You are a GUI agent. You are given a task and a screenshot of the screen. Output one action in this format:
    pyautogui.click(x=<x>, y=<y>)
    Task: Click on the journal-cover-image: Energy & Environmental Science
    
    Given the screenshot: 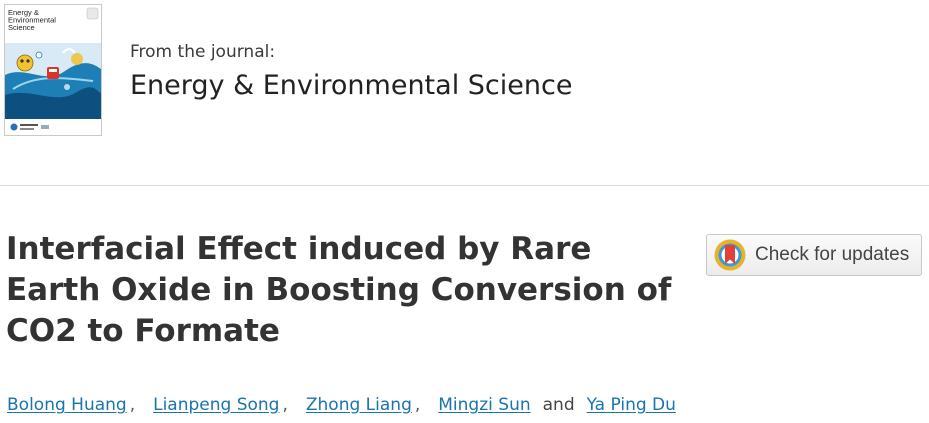 What is the action you would take?
    pyautogui.click(x=53, y=70)
    